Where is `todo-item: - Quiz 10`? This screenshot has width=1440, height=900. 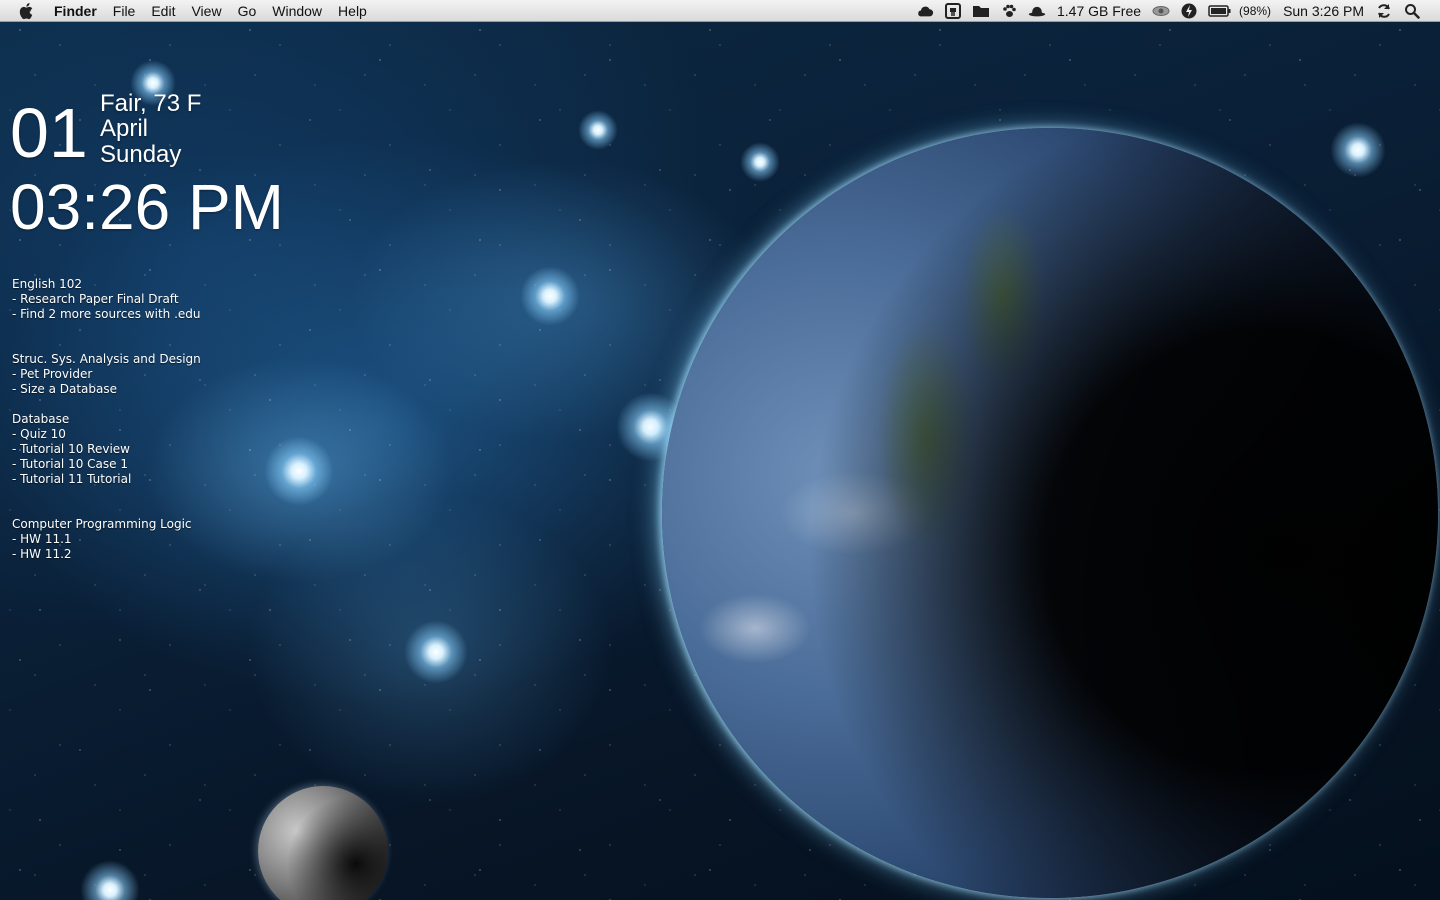 todo-item: - Quiz 10 is located at coordinates (39, 434).